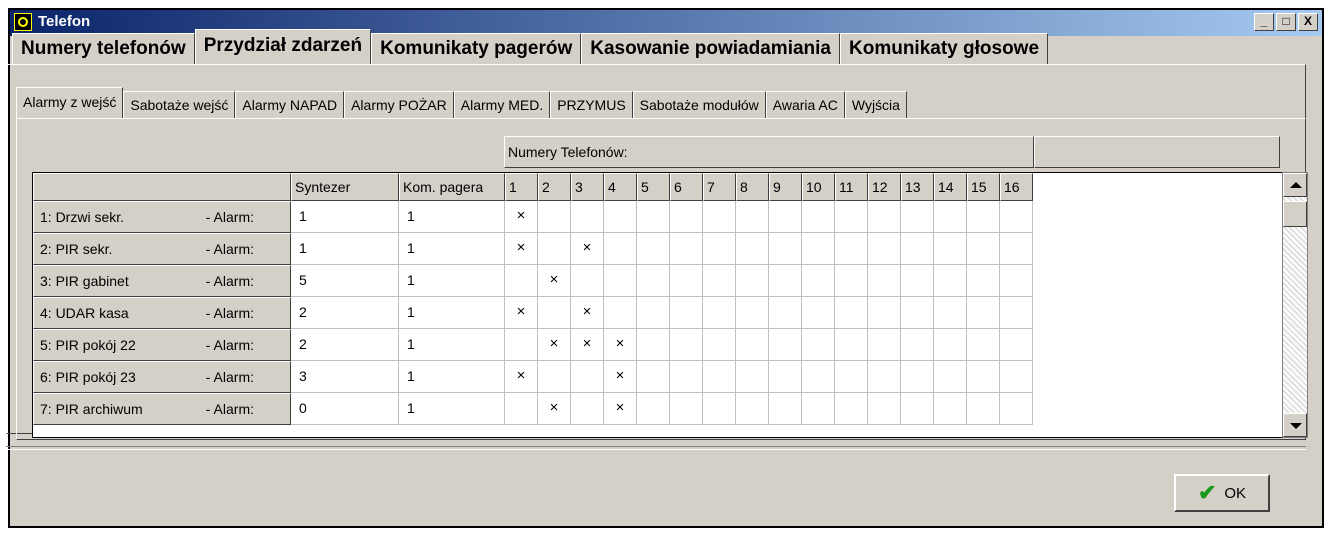 The height and width of the screenshot is (533, 1334). I want to click on scroll-thumb, so click(1295, 214).